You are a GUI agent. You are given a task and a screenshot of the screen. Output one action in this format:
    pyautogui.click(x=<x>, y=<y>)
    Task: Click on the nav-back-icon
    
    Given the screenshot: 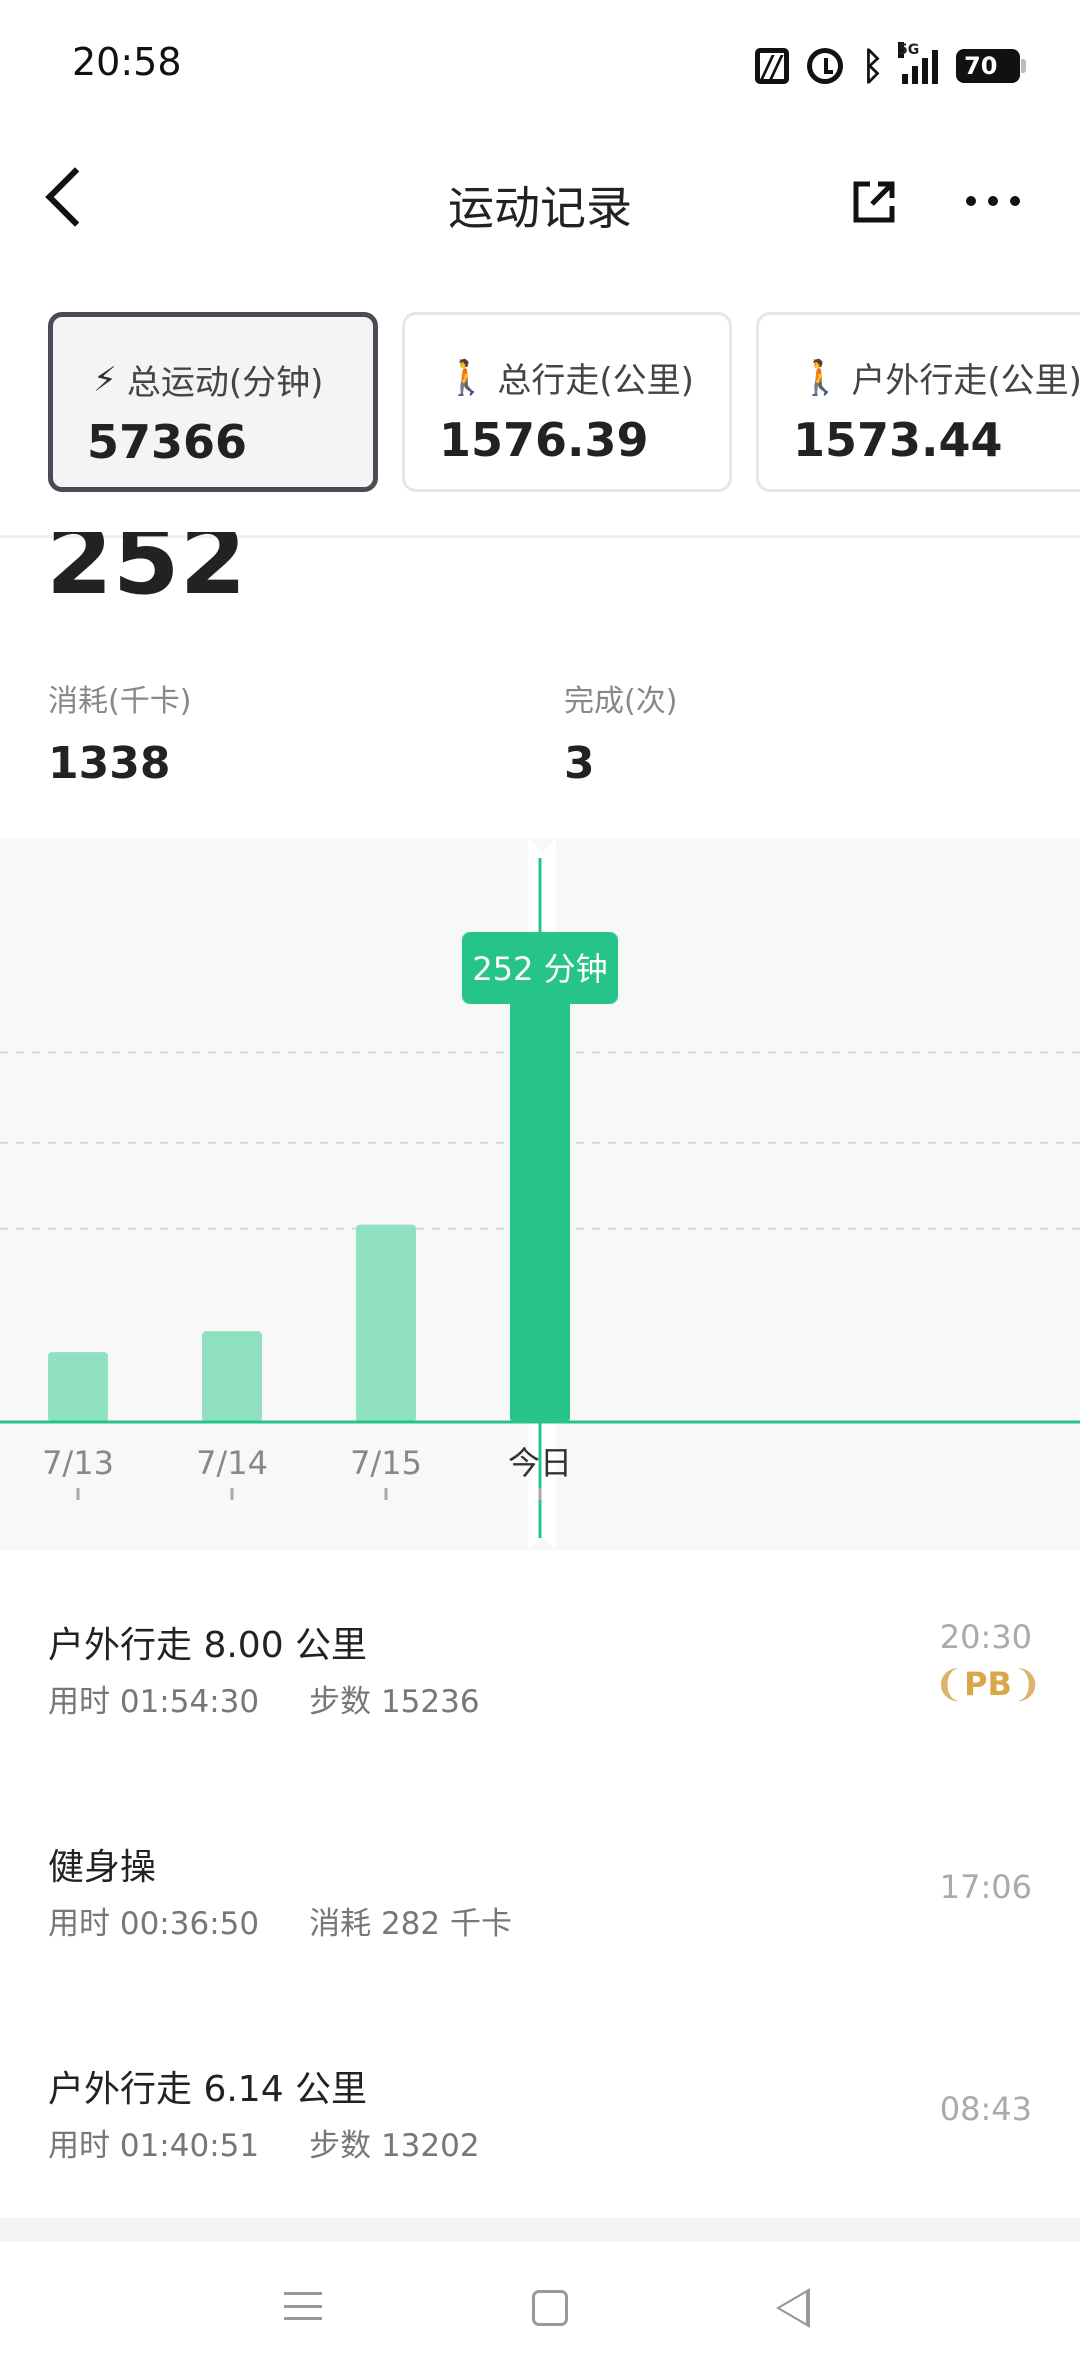 What is the action you would take?
    pyautogui.click(x=793, y=2308)
    